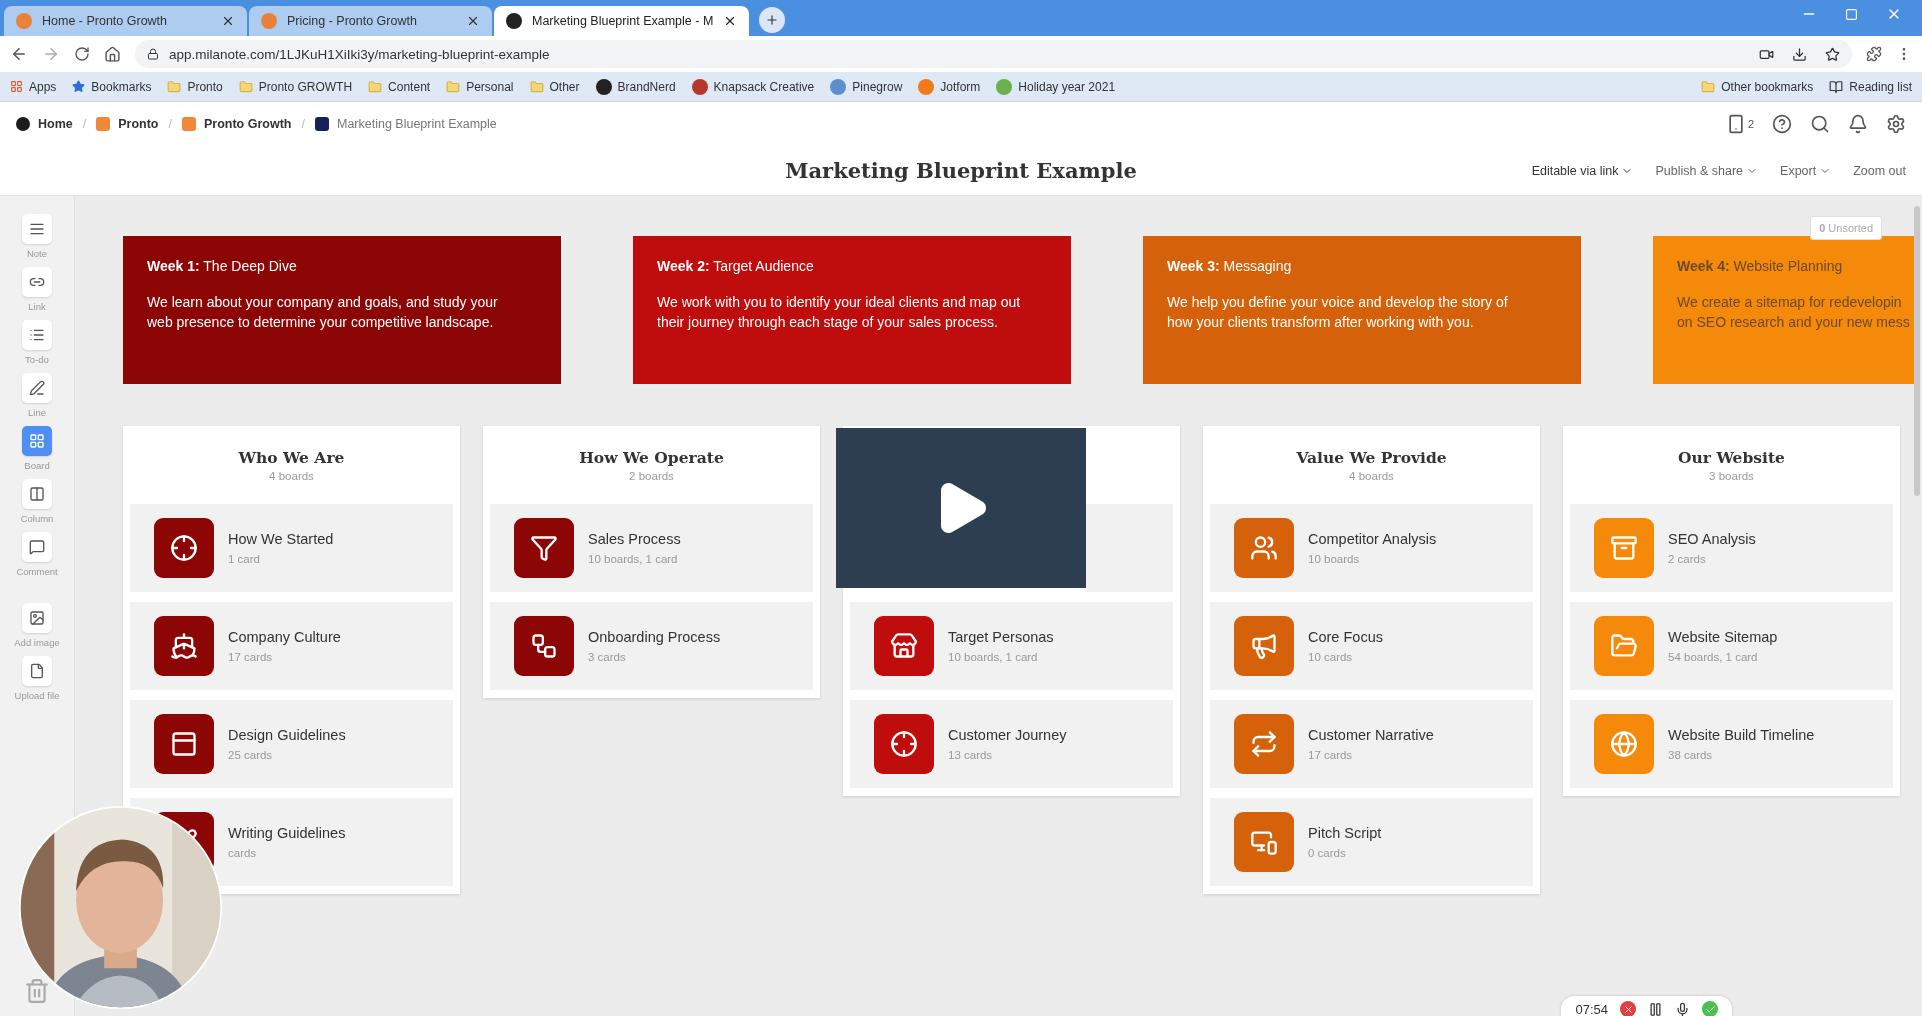 The image size is (1922, 1016). I want to click on board-card: Website Build Timeline 38 cards, so click(1731, 744).